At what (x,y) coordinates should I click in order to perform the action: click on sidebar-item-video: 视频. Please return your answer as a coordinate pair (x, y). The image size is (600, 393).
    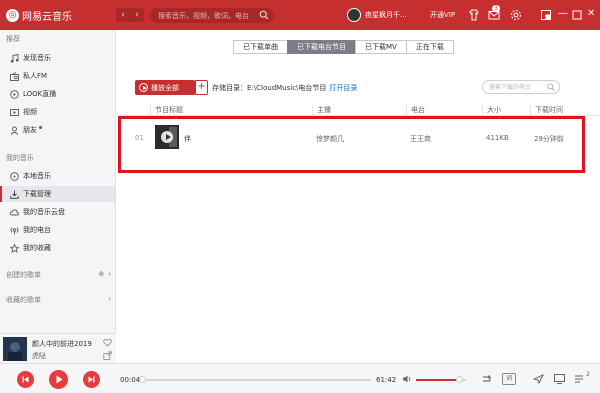
    Looking at the image, I should click on (57, 112).